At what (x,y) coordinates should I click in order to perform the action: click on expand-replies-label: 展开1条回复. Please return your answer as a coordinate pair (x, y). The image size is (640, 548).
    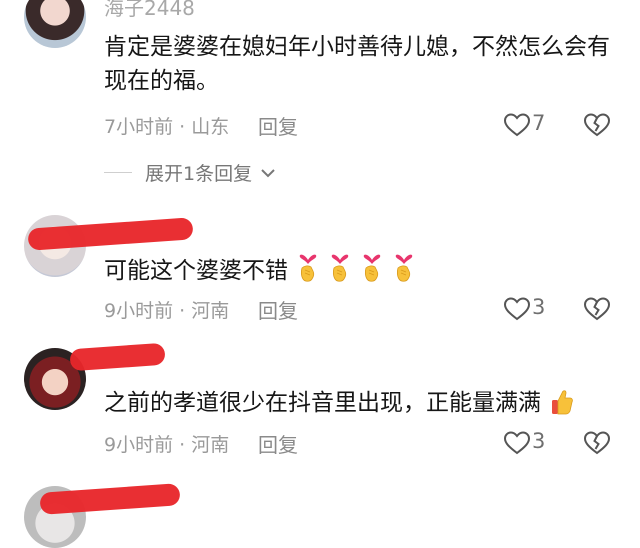
    Looking at the image, I should click on (199, 174).